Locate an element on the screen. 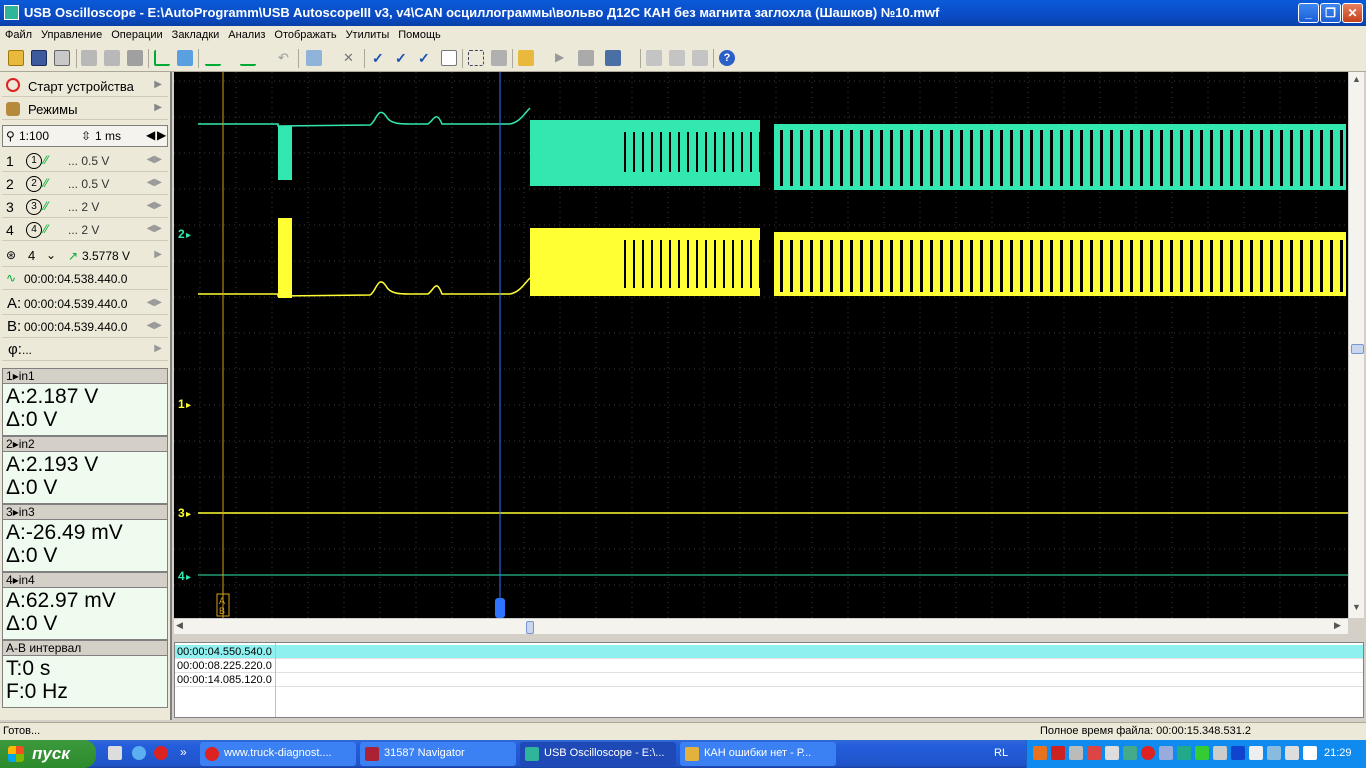 The image size is (1366, 768). tray-shield-icon is located at coordinates (1130, 753).